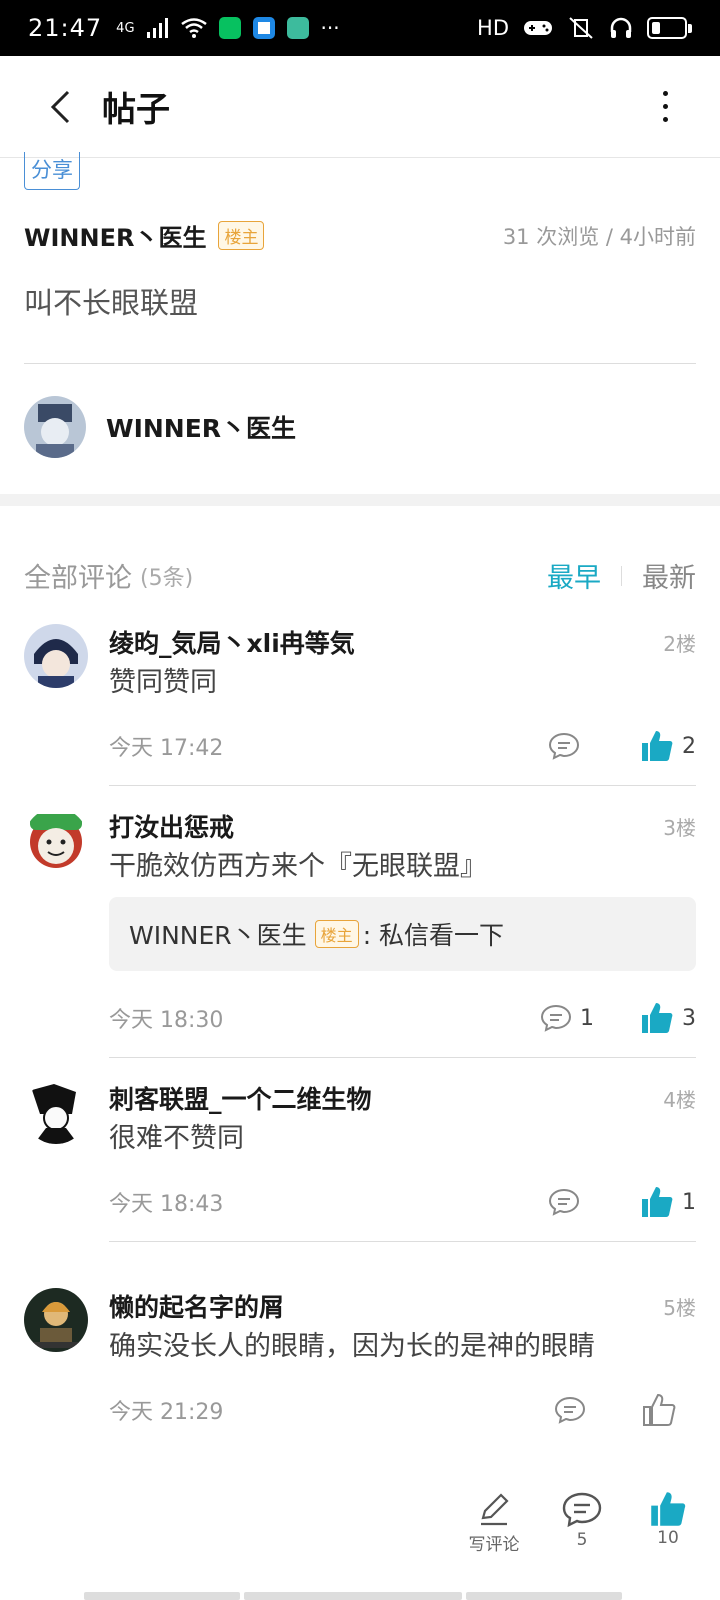 This screenshot has height=1600, width=720. I want to click on app-notification-icon, so click(263, 28).